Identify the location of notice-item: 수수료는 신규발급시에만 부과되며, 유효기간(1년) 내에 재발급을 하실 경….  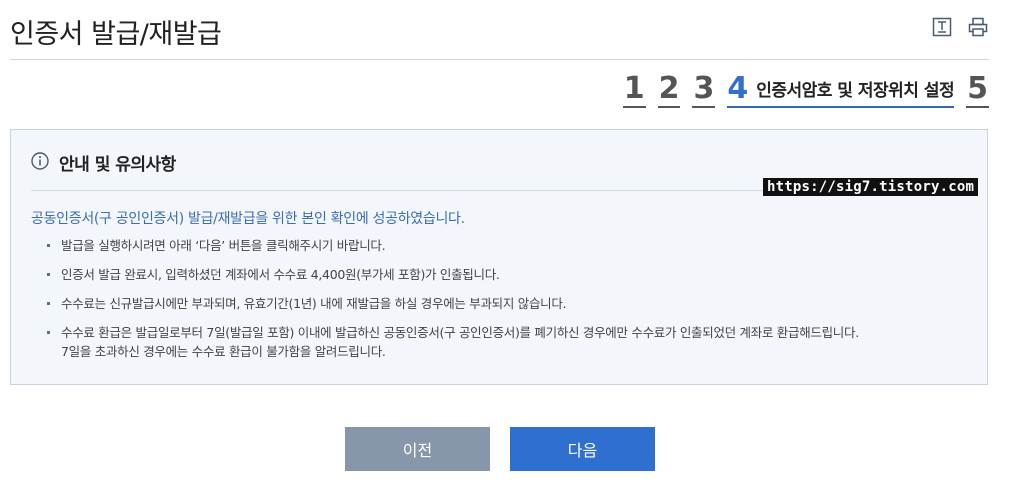
(507, 303).